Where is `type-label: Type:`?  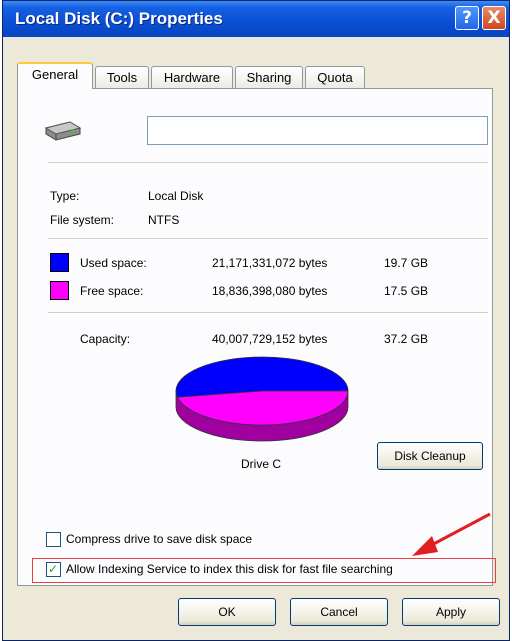
type-label: Type: is located at coordinates (65, 196).